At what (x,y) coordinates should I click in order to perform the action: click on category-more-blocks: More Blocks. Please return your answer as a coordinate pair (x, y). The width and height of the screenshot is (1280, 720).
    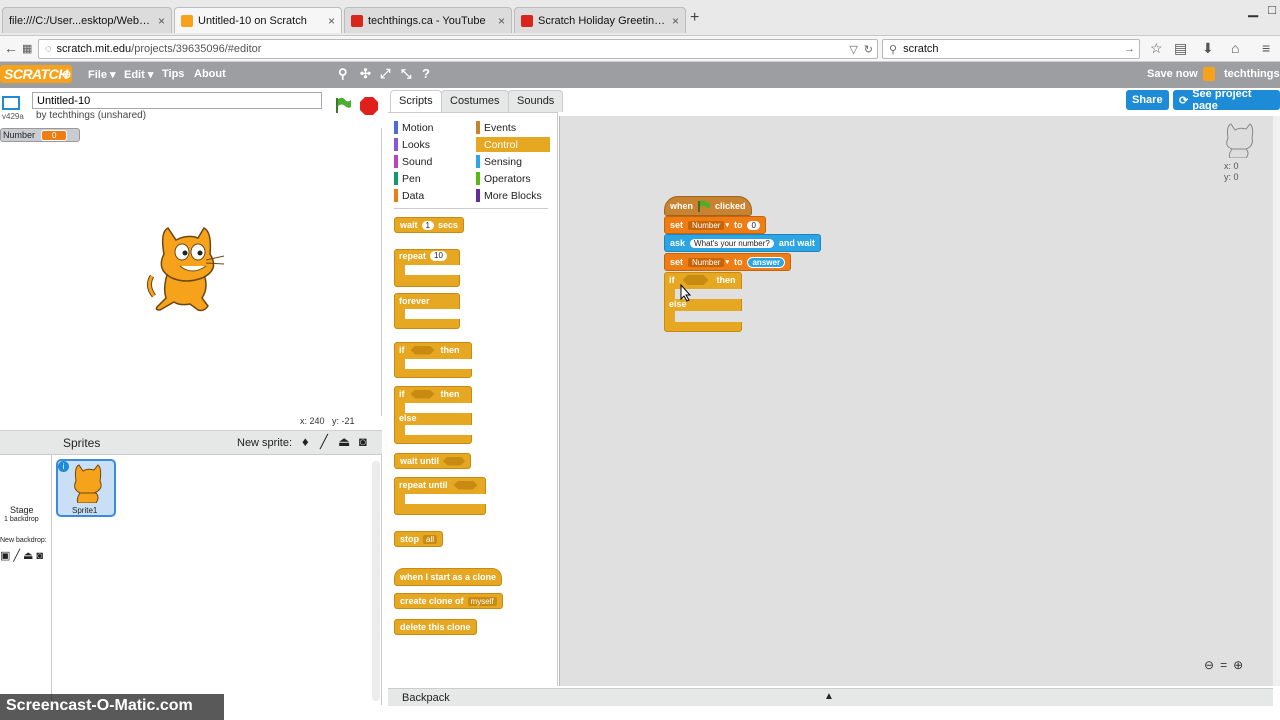
    Looking at the image, I should click on (513, 195).